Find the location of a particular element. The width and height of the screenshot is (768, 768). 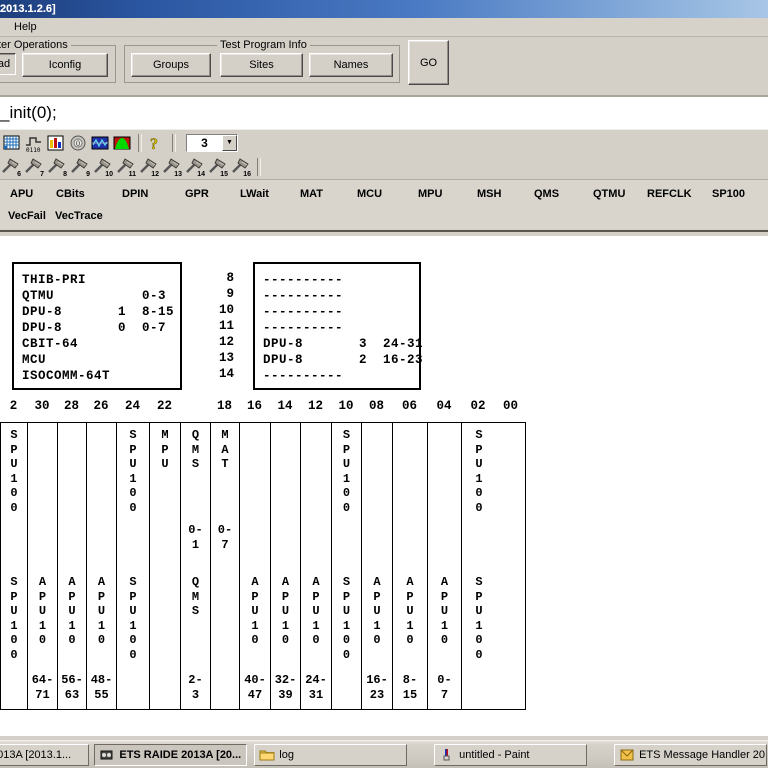

channel-bottom-label: S P U 1 0 0 is located at coordinates (346, 618).